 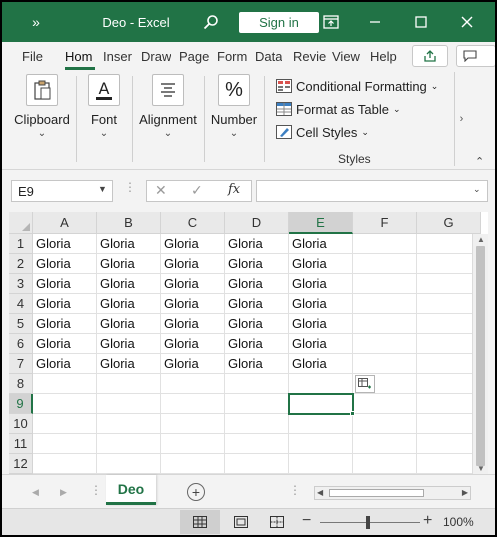 I want to click on row-header-3: 3, so click(x=21, y=284).